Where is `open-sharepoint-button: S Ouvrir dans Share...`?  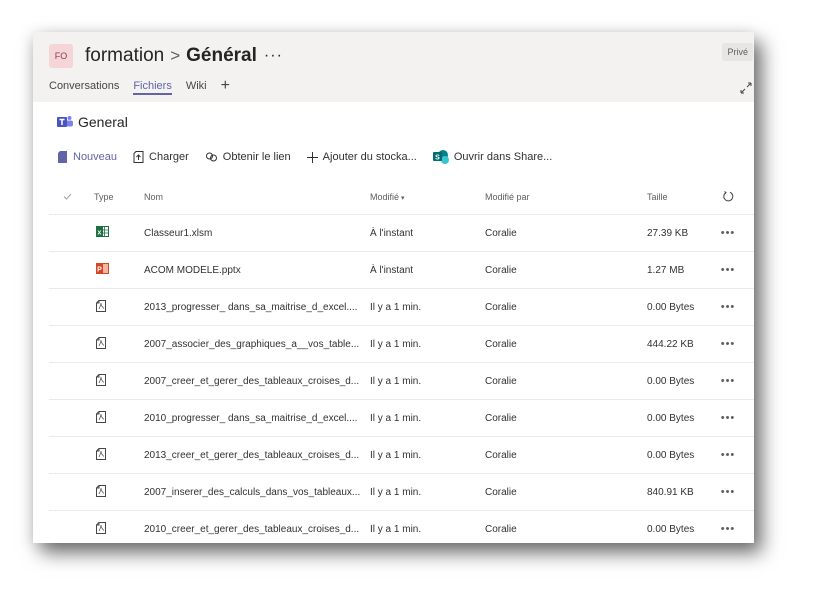
open-sharepoint-button: S Ouvrir dans Share... is located at coordinates (492, 157).